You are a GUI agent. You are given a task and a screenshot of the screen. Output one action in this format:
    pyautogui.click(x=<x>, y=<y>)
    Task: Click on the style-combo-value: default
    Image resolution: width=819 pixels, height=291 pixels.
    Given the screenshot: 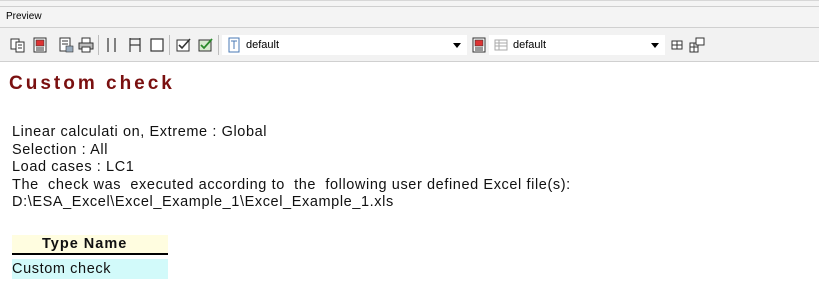 What is the action you would take?
    pyautogui.click(x=263, y=45)
    